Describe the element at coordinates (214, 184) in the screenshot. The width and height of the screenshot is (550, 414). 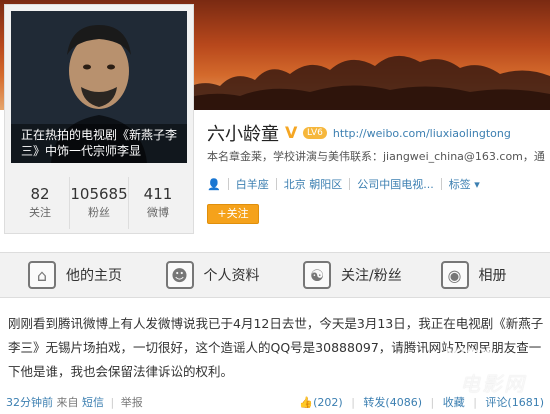
I see `person-icon: 👤` at that location.